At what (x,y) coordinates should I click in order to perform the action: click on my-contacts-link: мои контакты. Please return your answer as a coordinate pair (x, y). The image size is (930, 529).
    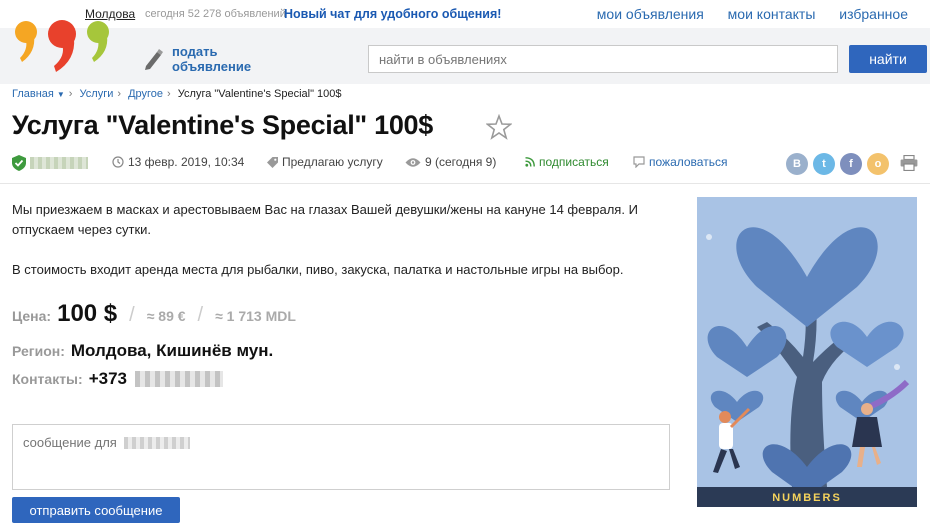
    Looking at the image, I should click on (772, 14).